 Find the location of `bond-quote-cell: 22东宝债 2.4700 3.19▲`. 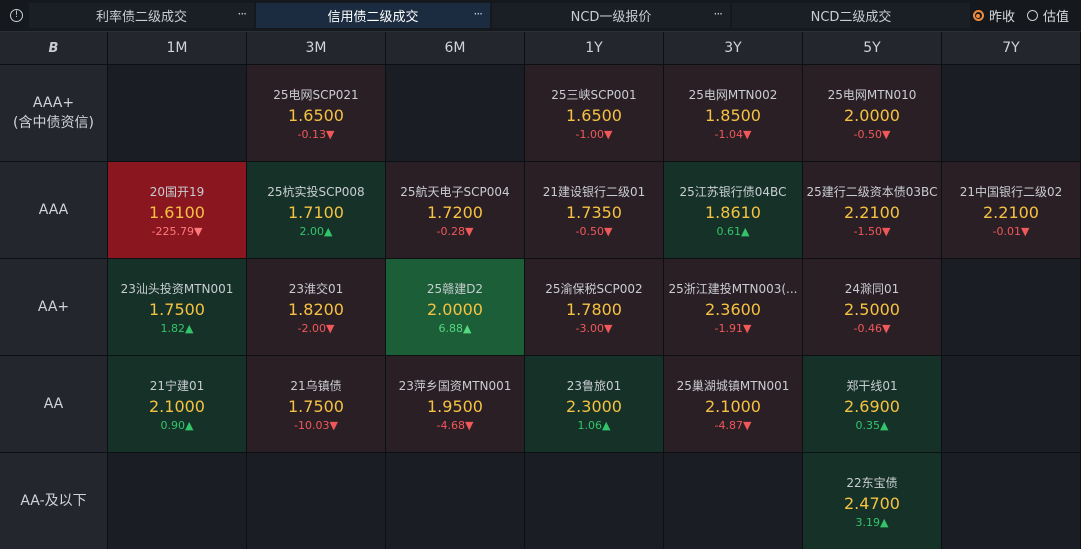

bond-quote-cell: 22东宝债 2.4700 3.19▲ is located at coordinates (872, 501).